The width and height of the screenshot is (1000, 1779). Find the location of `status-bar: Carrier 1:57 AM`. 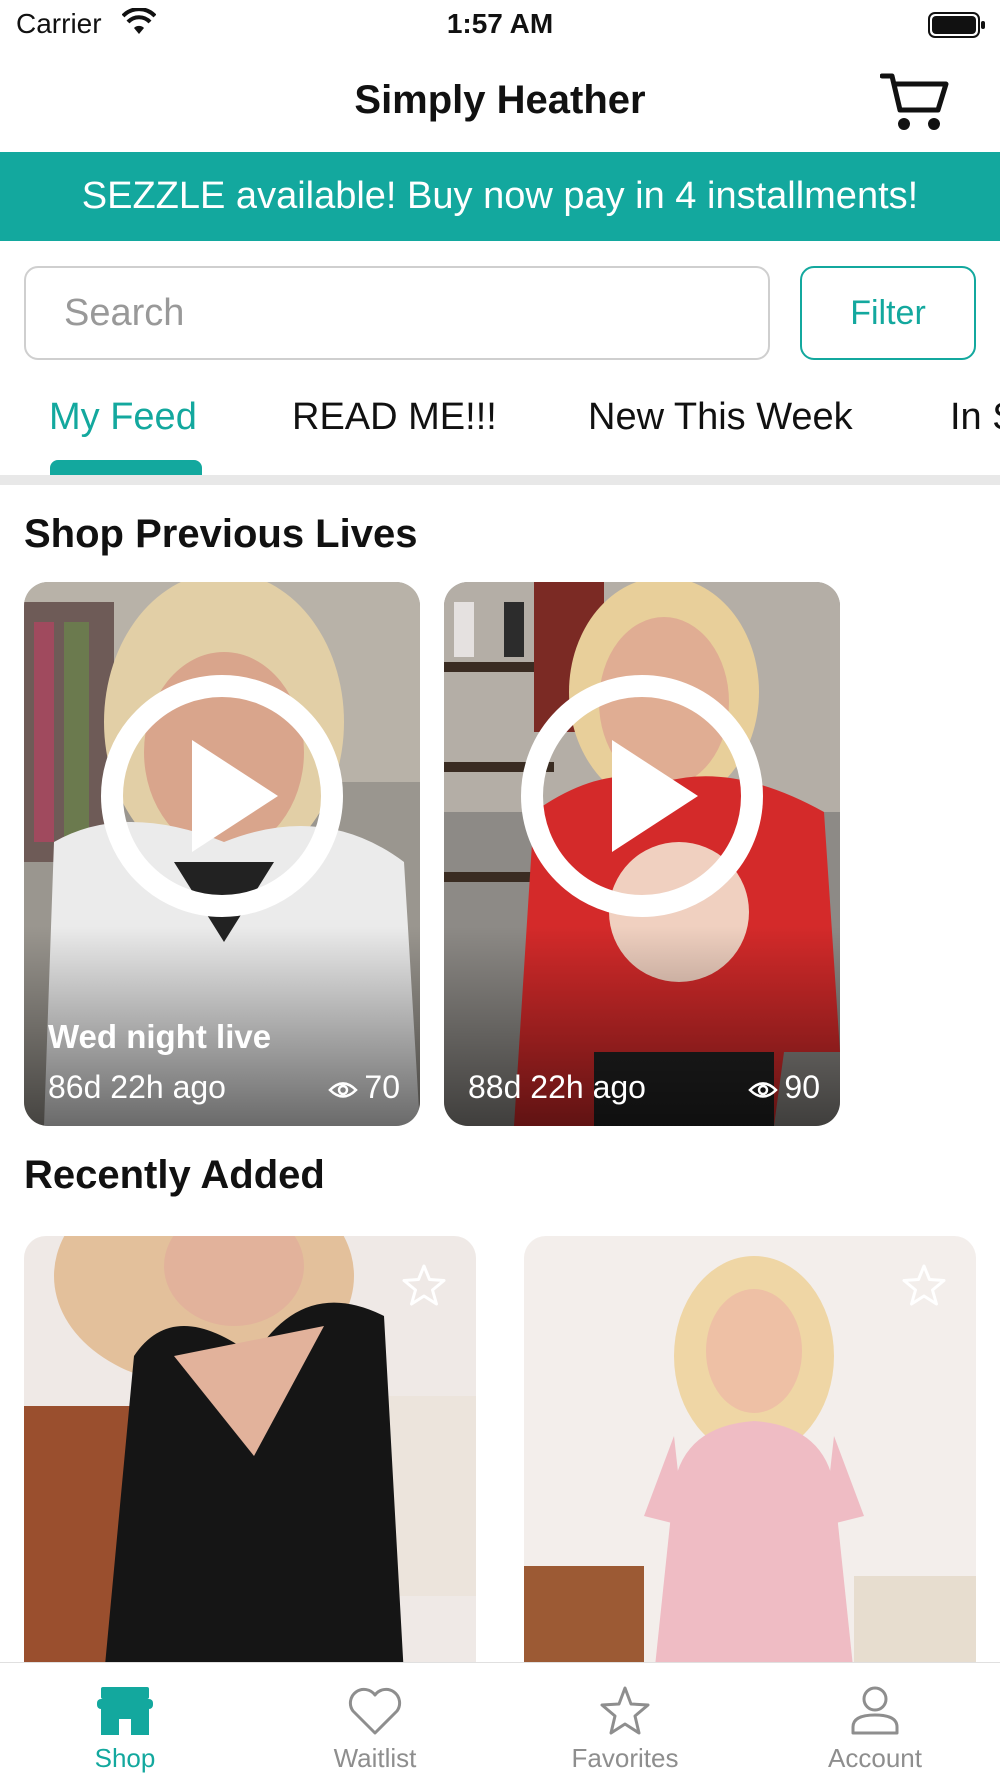

status-bar: Carrier 1:57 AM is located at coordinates (500, 25).